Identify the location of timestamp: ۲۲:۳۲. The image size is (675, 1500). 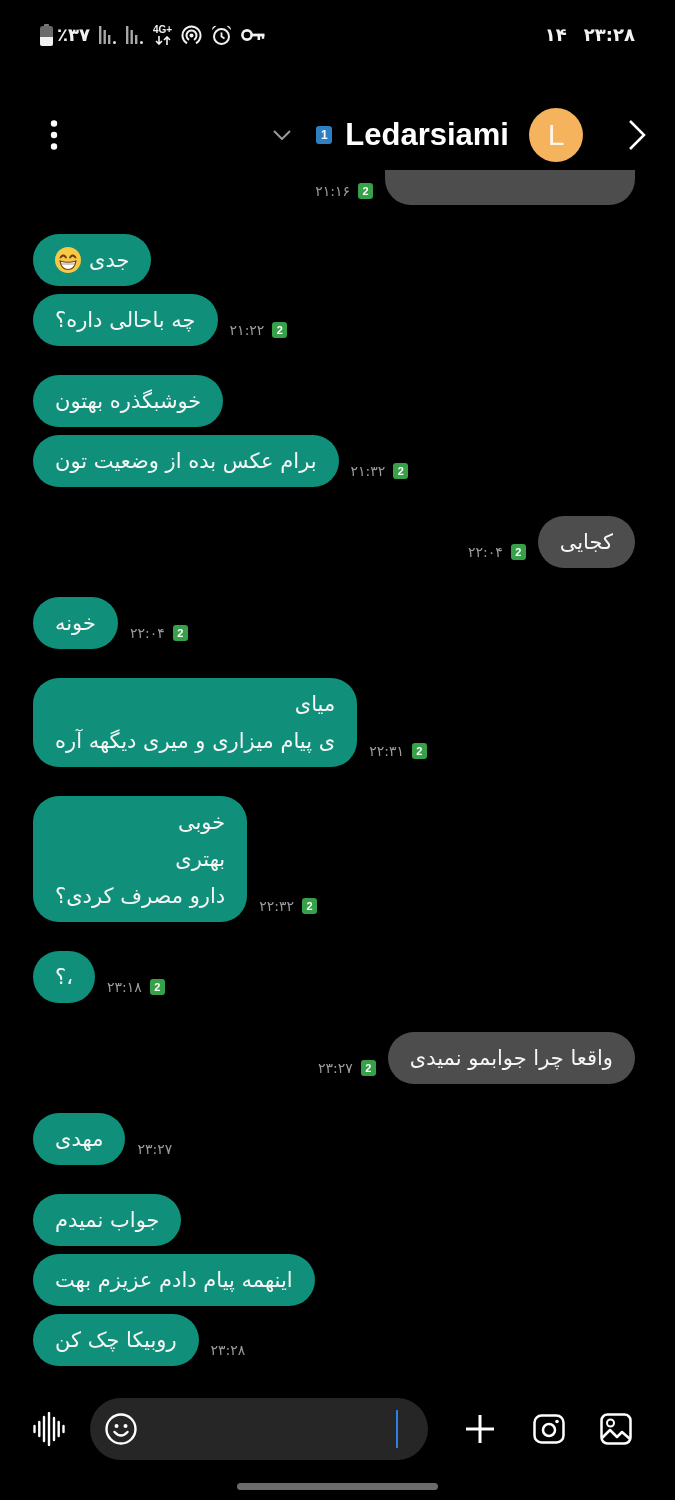
(276, 906).